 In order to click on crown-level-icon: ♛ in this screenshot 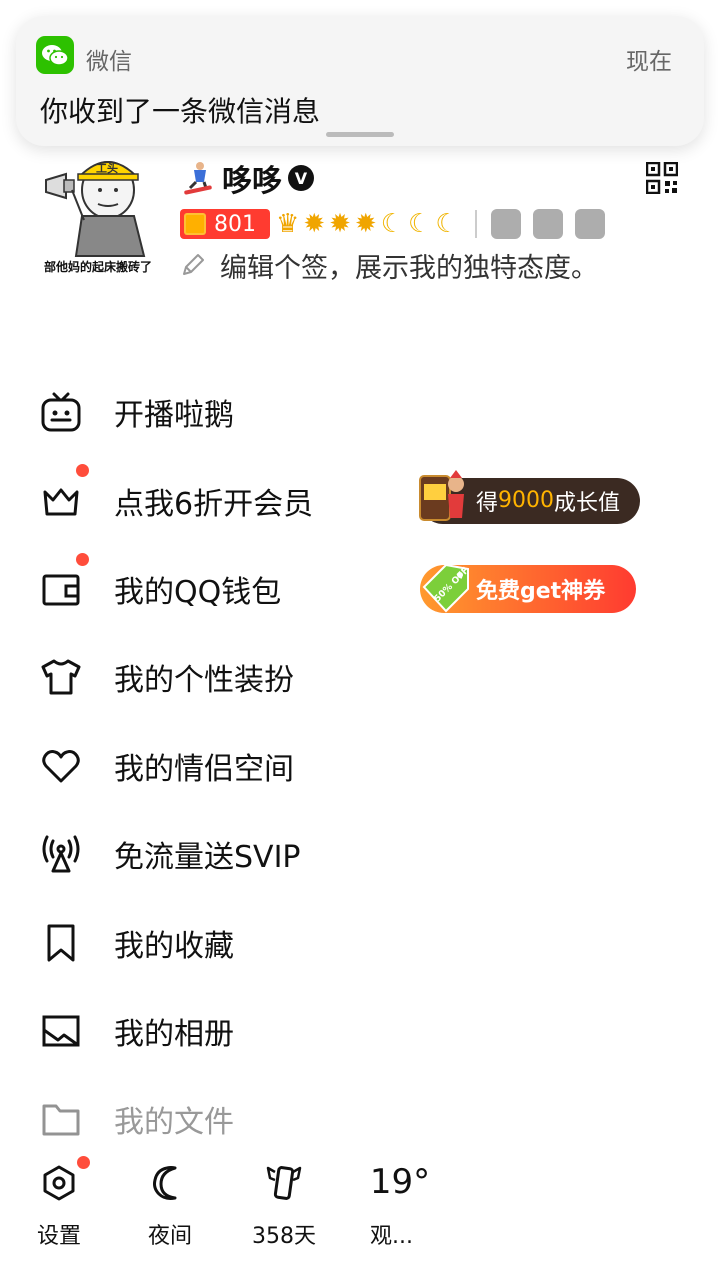, I will do `click(288, 224)`.